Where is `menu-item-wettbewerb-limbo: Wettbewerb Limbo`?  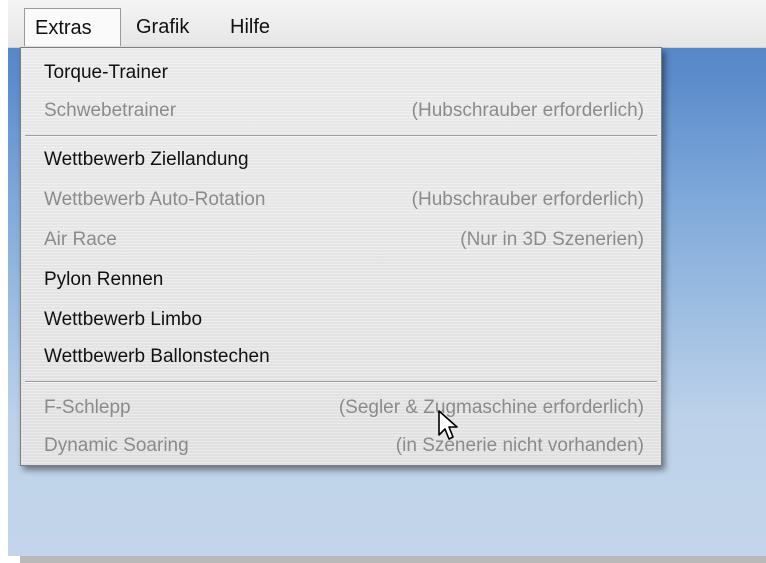 menu-item-wettbewerb-limbo: Wettbewerb Limbo is located at coordinates (341, 320).